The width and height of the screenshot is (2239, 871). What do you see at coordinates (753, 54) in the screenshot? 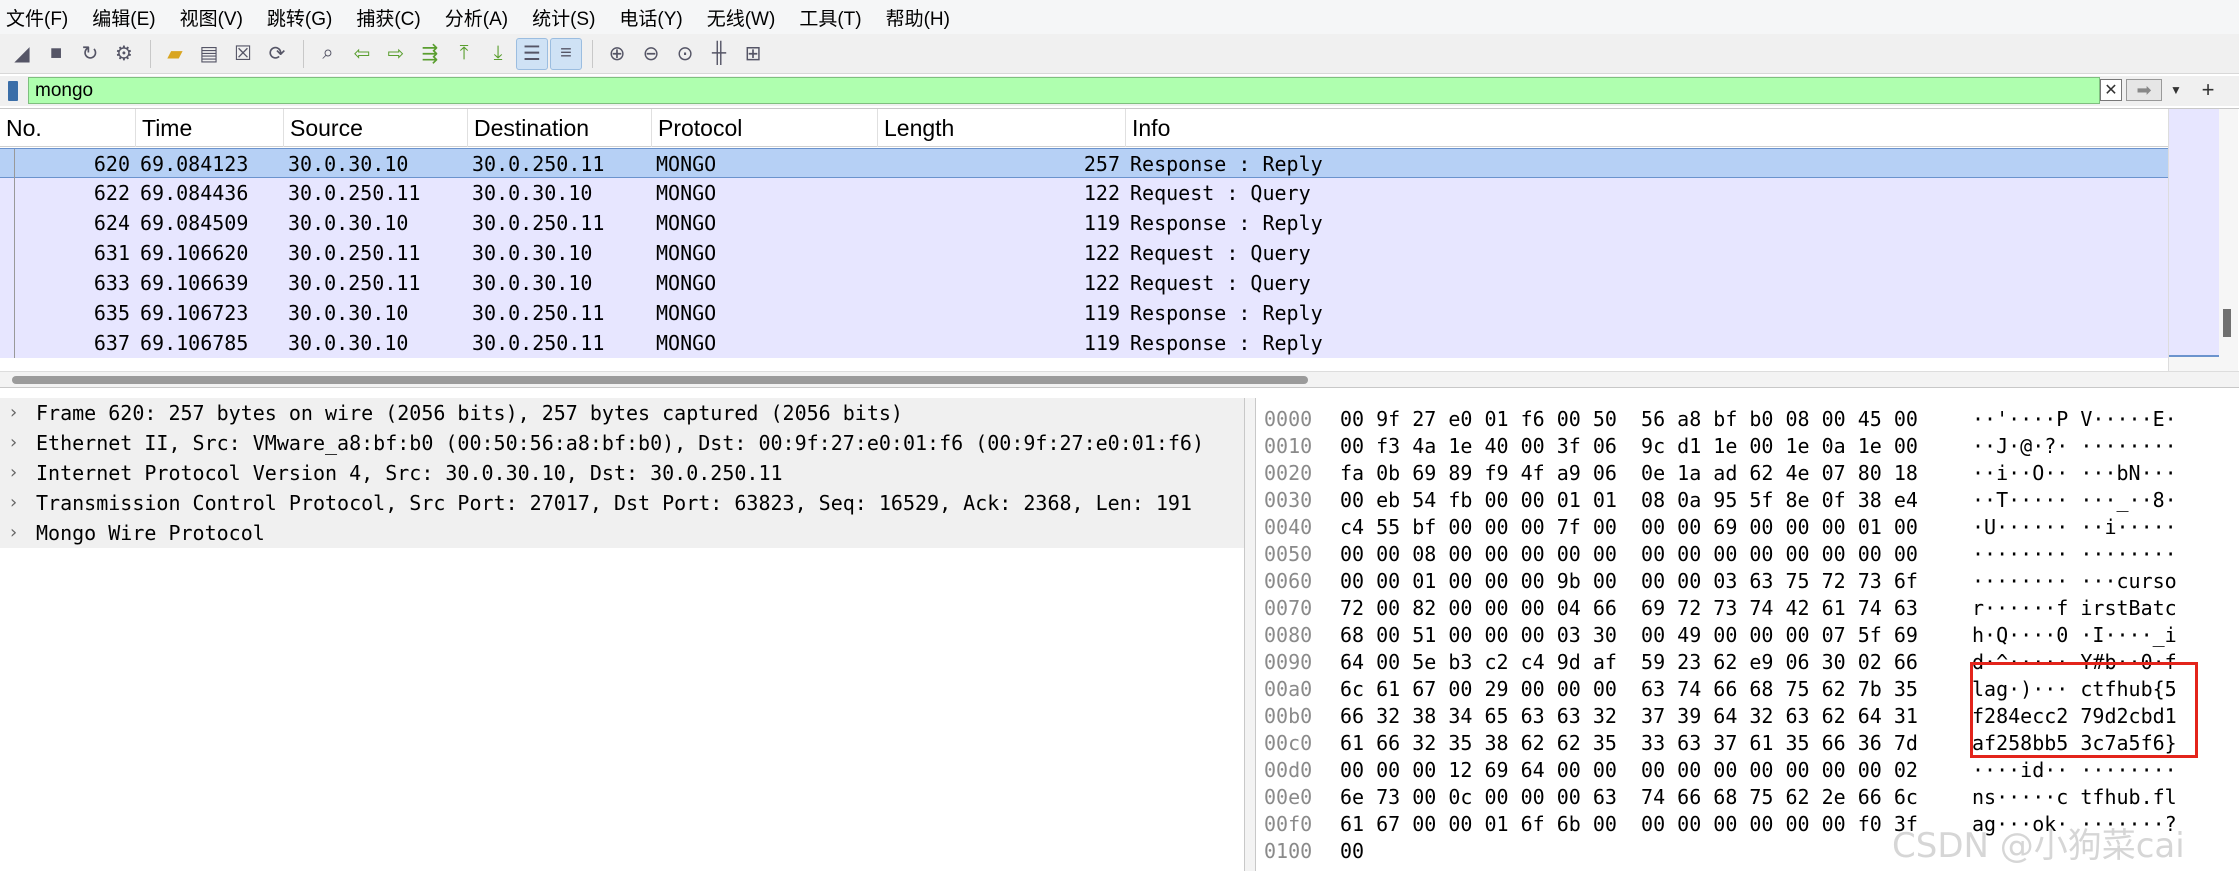
I see `layout-icon: ⊞` at bounding box center [753, 54].